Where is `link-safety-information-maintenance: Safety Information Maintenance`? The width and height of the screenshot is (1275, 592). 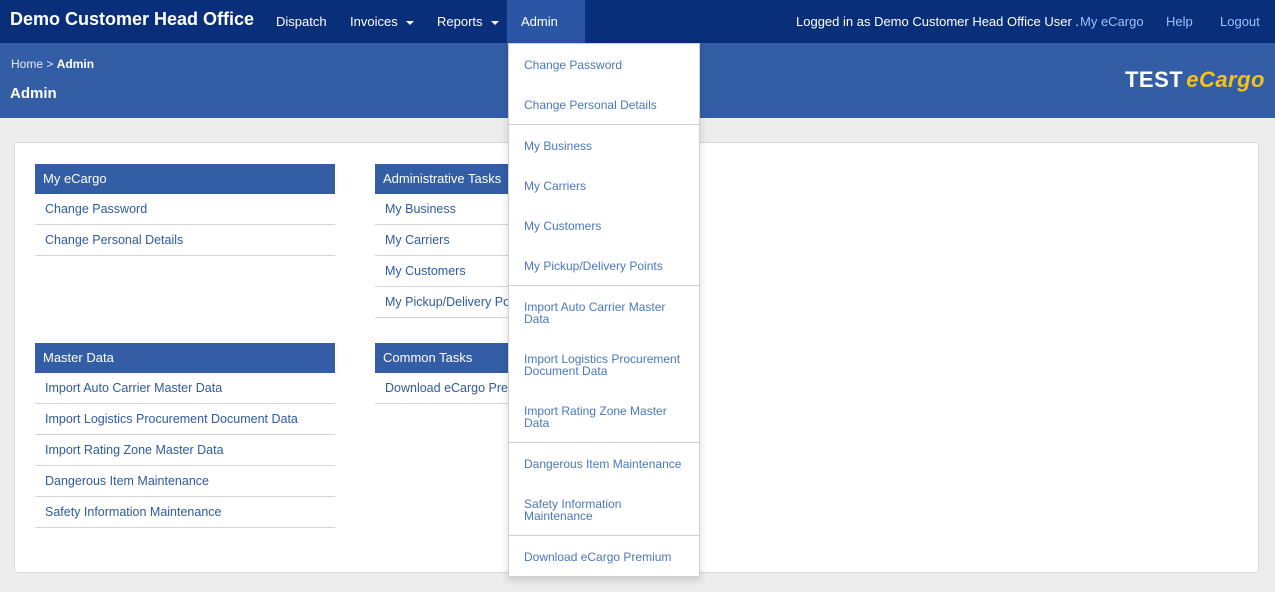 link-safety-information-maintenance: Safety Information Maintenance is located at coordinates (185, 512).